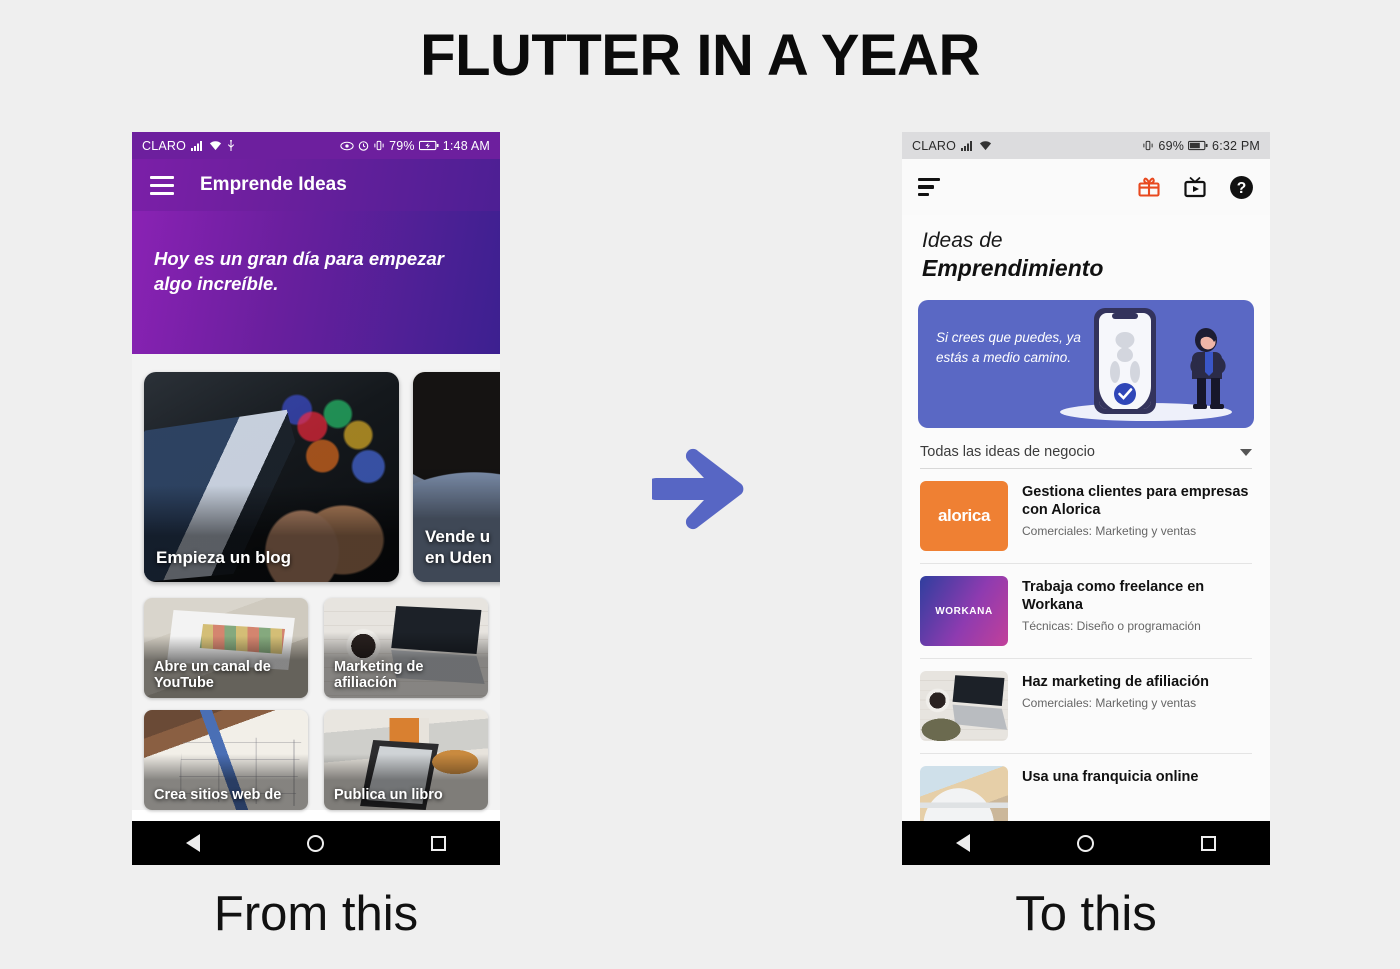  What do you see at coordinates (1246, 452) in the screenshot?
I see `chevron-down-icon` at bounding box center [1246, 452].